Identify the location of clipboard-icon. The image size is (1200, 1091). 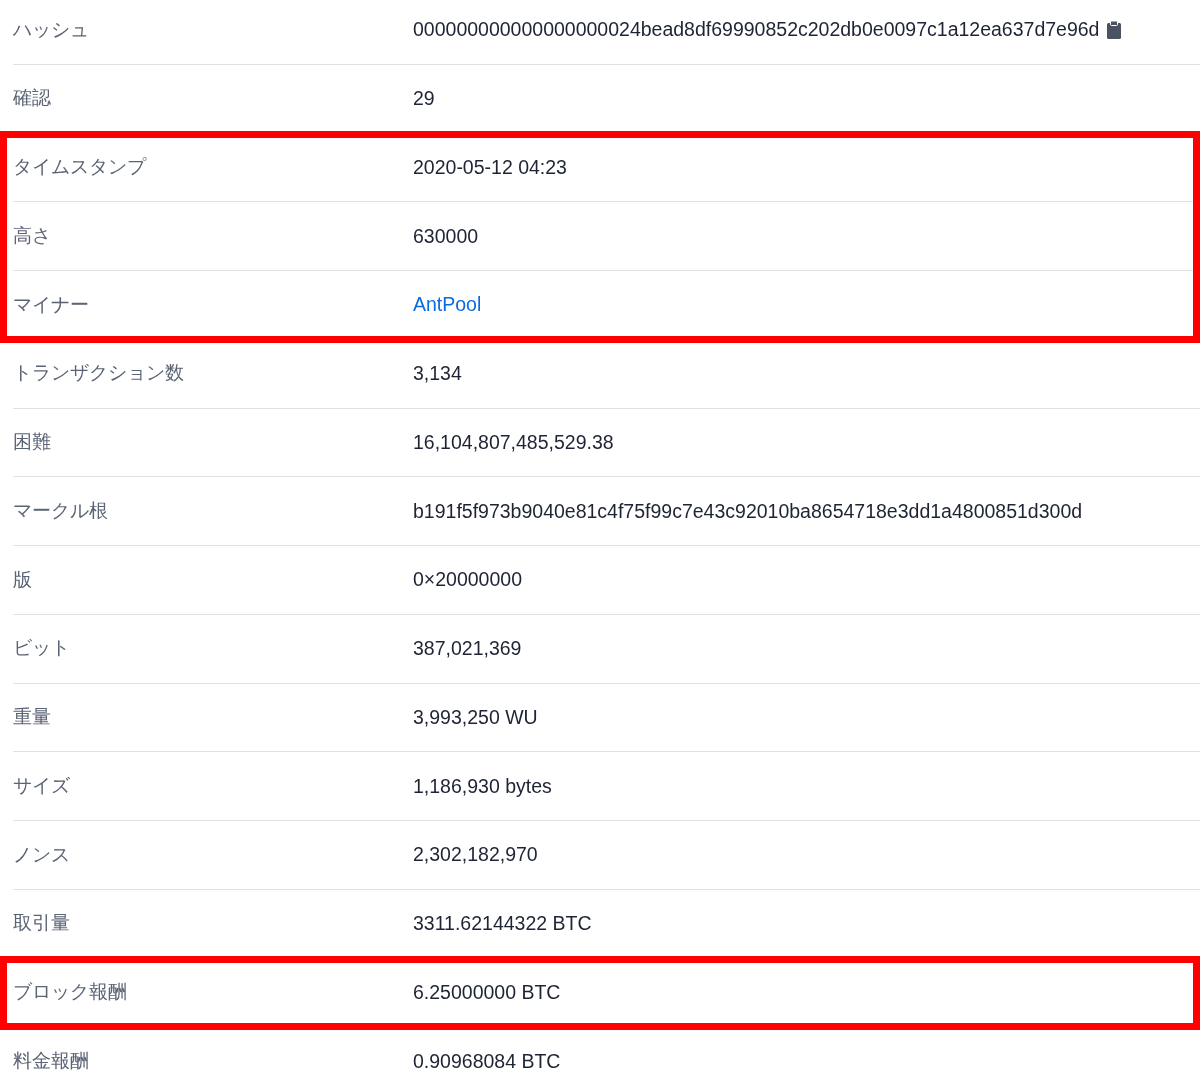
(1114, 29).